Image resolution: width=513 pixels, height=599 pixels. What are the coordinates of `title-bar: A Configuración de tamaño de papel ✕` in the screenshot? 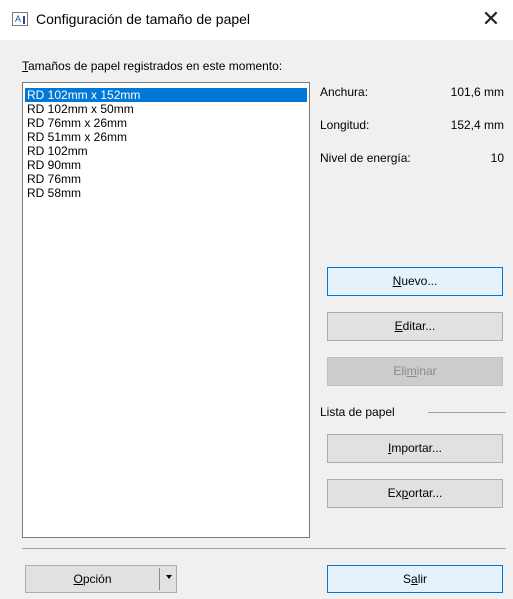 It's located at (256, 20).